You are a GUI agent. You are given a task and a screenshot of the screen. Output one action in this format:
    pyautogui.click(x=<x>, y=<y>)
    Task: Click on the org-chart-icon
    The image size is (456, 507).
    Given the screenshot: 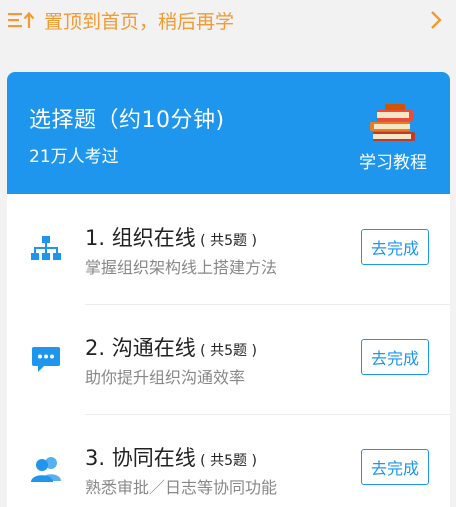 What is the action you would take?
    pyautogui.click(x=46, y=249)
    